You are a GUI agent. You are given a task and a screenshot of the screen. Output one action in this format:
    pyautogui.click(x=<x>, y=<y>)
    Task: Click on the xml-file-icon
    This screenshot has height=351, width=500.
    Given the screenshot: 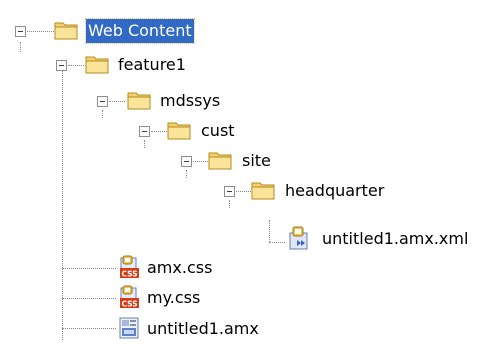 What is the action you would take?
    pyautogui.click(x=298, y=238)
    